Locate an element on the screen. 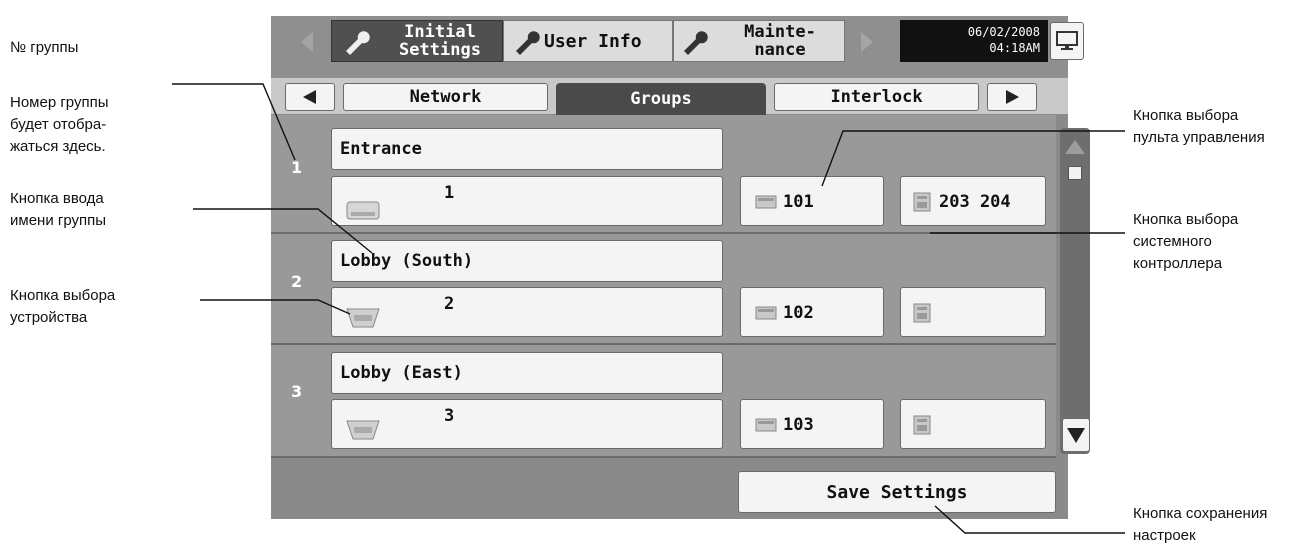 The height and width of the screenshot is (547, 1298). callout-line-name-button is located at coordinates (283, 231).